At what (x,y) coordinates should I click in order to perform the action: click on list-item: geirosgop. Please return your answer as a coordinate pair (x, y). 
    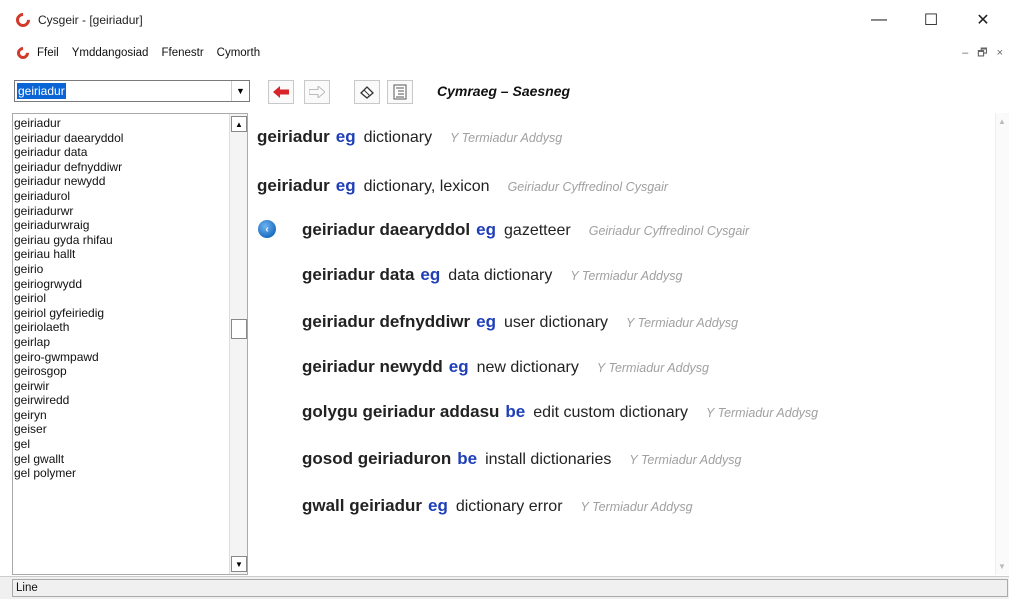
    Looking at the image, I should click on (117, 371).